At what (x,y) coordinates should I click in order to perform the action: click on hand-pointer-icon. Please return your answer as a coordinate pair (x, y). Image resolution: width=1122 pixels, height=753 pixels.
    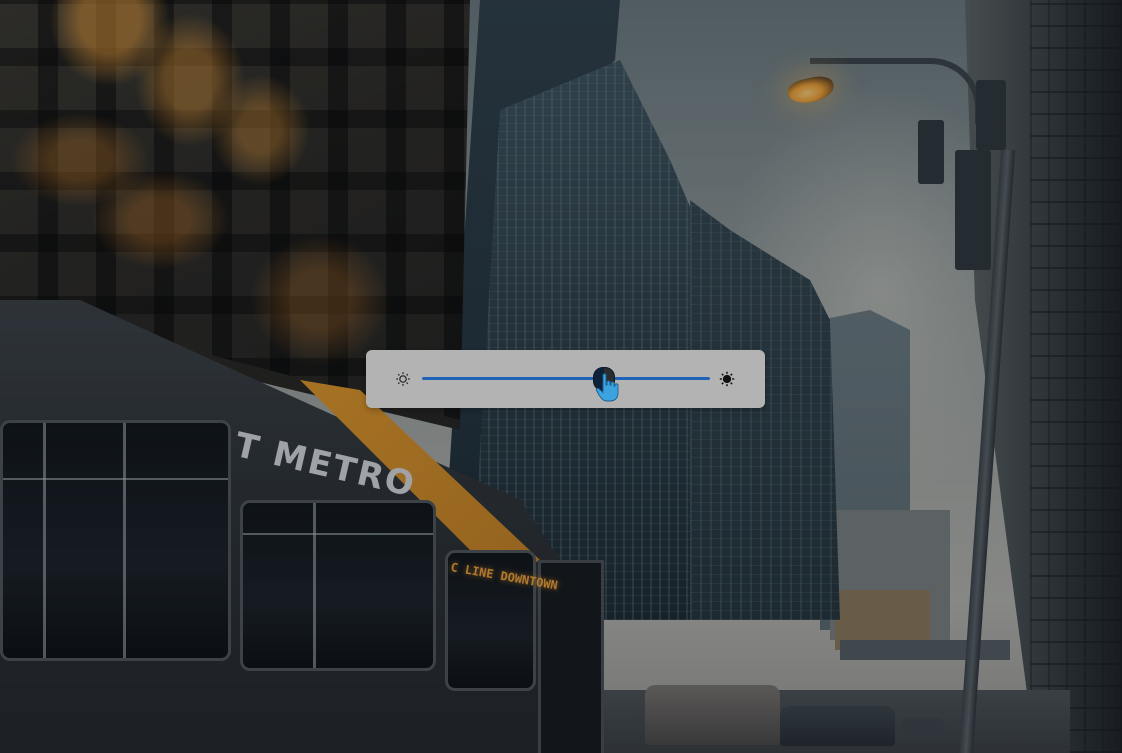
    Looking at the image, I should click on (608, 387).